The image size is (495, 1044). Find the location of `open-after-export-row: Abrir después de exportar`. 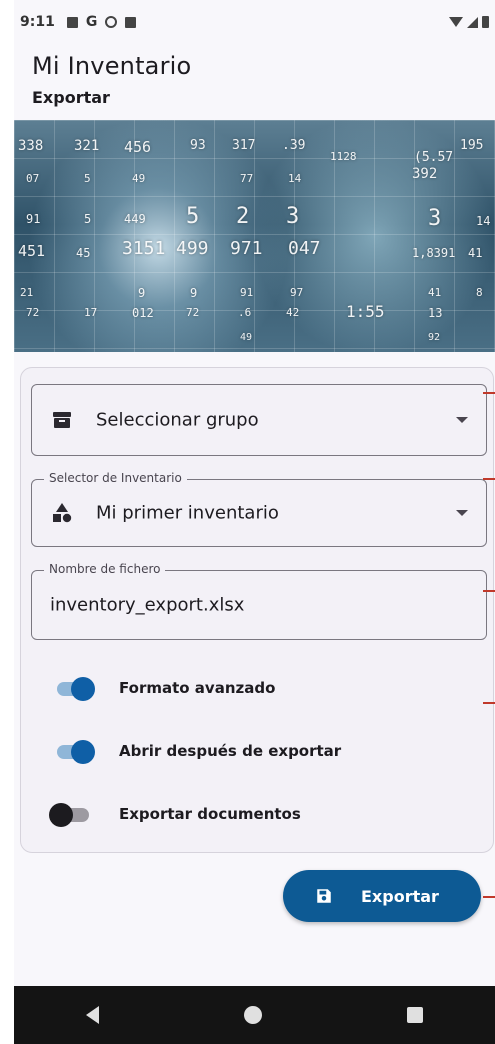

open-after-export-row: Abrir después de exportar is located at coordinates (195, 751).